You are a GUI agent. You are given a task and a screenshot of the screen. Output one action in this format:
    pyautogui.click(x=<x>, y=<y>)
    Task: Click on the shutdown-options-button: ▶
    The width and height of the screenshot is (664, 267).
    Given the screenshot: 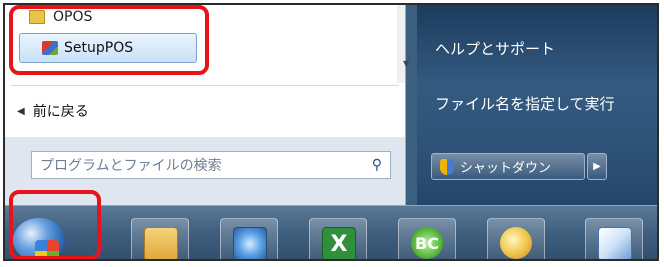 What is the action you would take?
    pyautogui.click(x=597, y=166)
    